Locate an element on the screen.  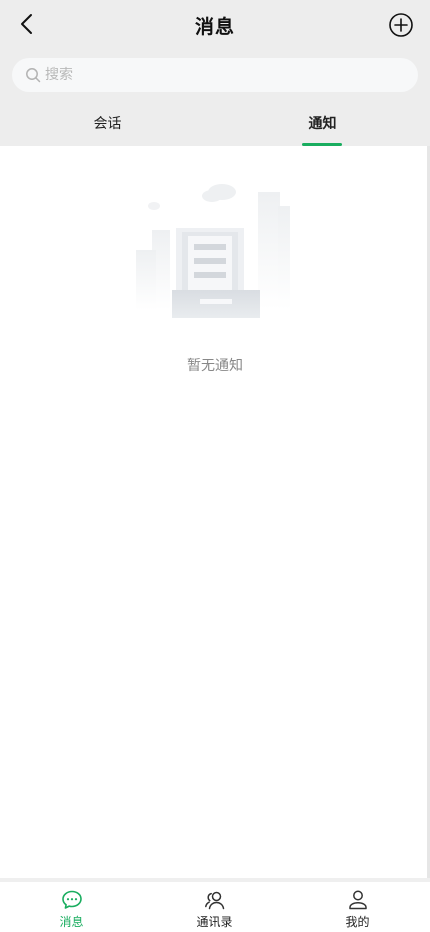
plus-circle-icon is located at coordinates (401, 25).